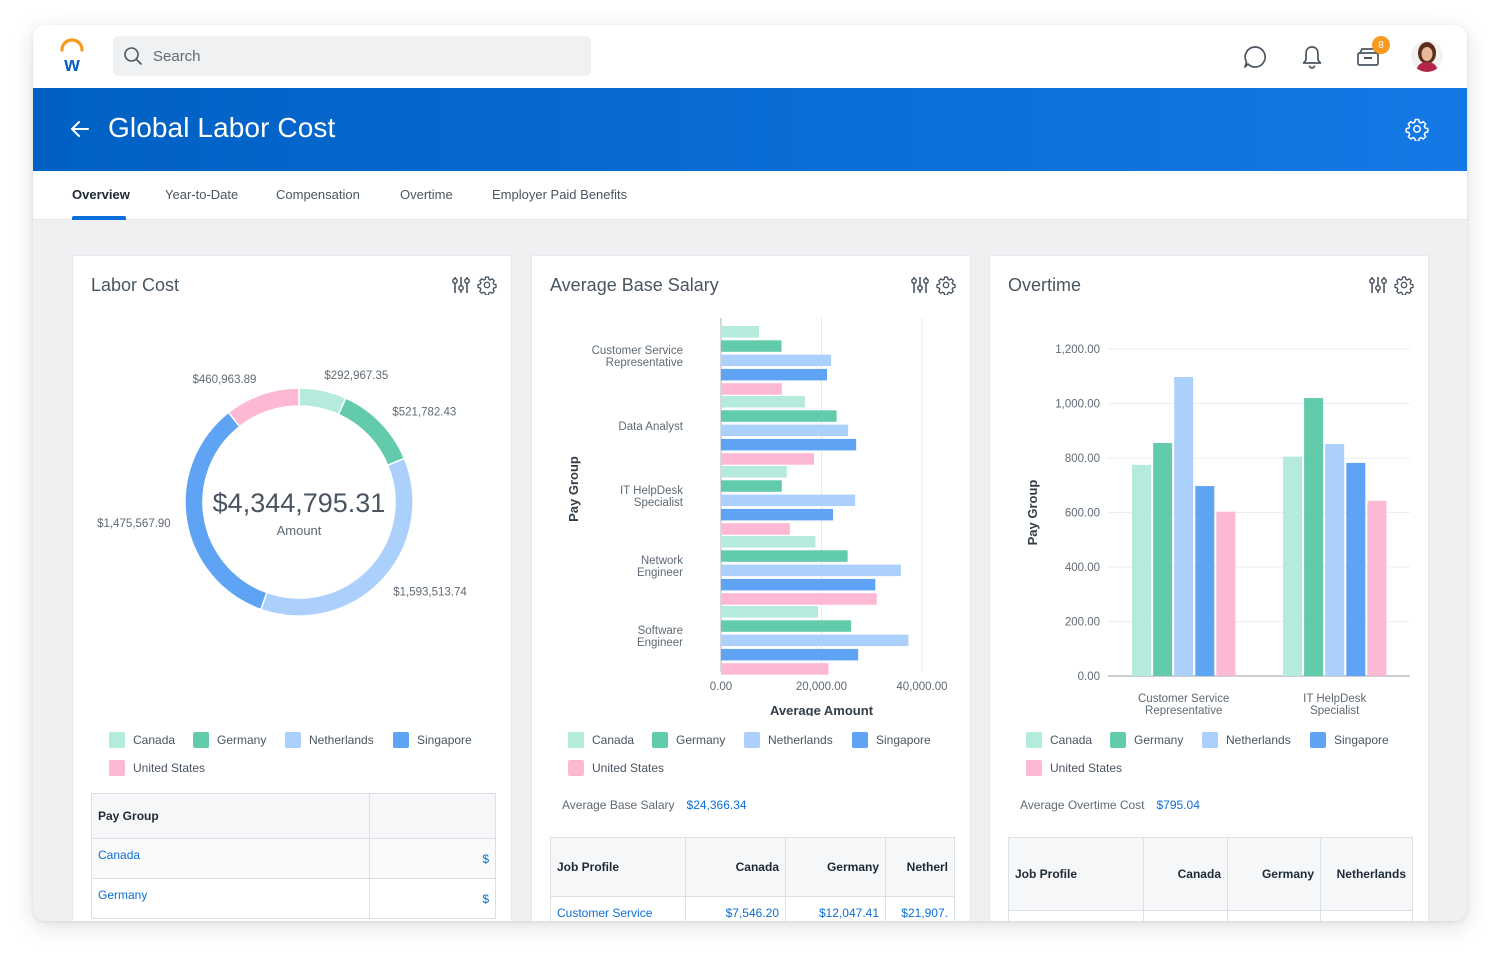  Describe the element at coordinates (1205, 581) in the screenshot. I see `bar-singapore-customer-service-representative` at that location.